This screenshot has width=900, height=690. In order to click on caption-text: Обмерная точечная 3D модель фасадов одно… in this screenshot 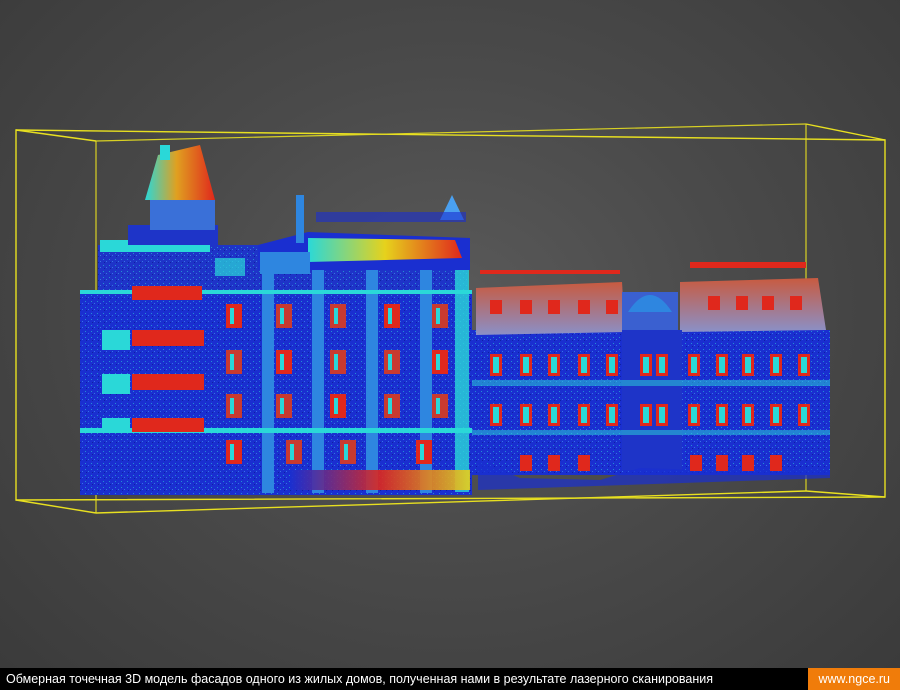, I will do `click(359, 679)`.